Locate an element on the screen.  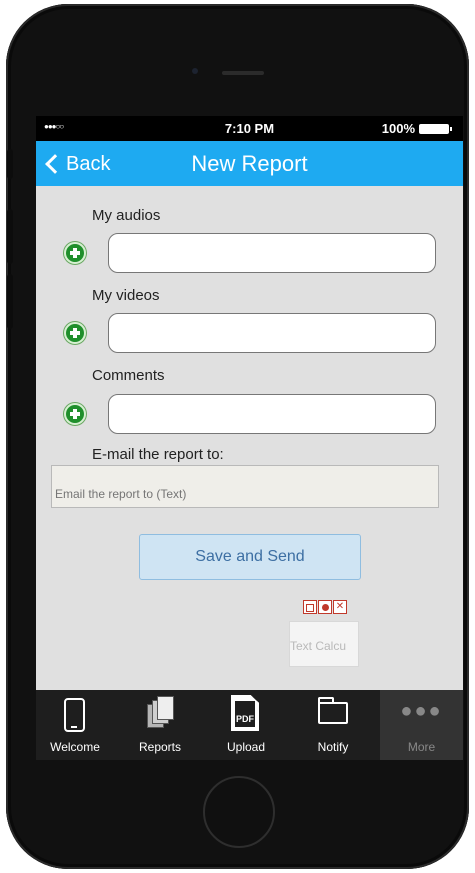
text-calc-widget: Text Calcu is located at coordinates (324, 644).